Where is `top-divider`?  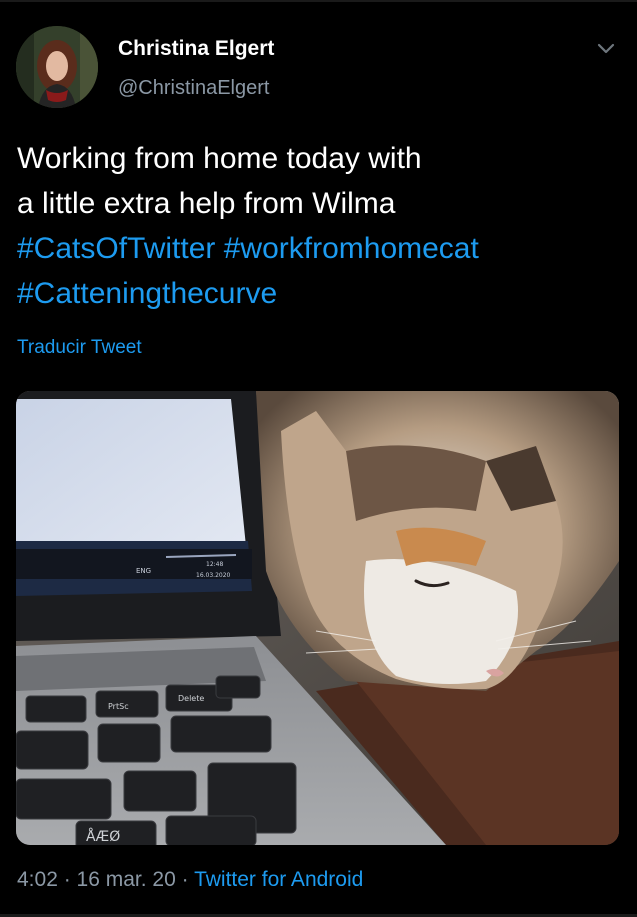
top-divider is located at coordinates (318, 1).